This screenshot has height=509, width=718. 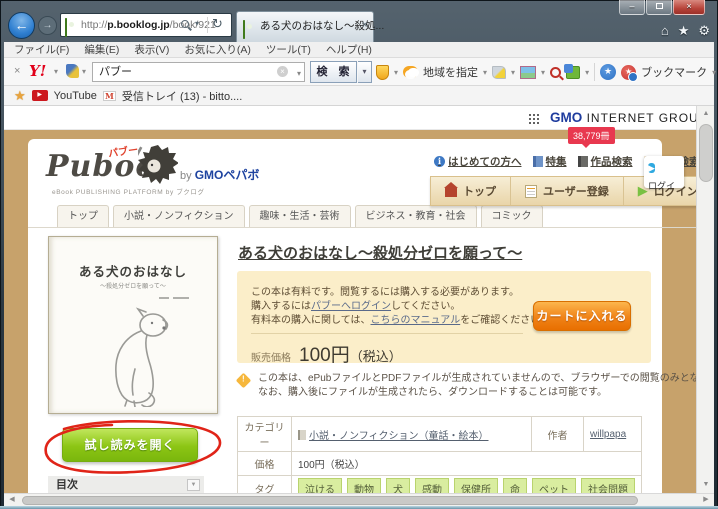 What do you see at coordinates (706, 153) in the screenshot?
I see `vertical-scroll-thumb` at bounding box center [706, 153].